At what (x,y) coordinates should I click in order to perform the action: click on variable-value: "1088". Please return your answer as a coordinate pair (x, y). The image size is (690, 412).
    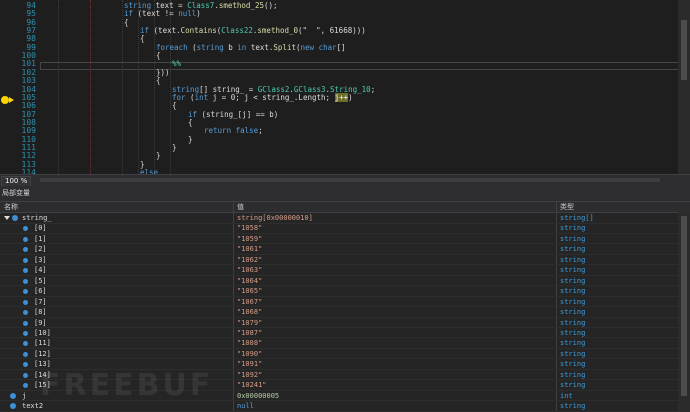
    Looking at the image, I should click on (249, 343).